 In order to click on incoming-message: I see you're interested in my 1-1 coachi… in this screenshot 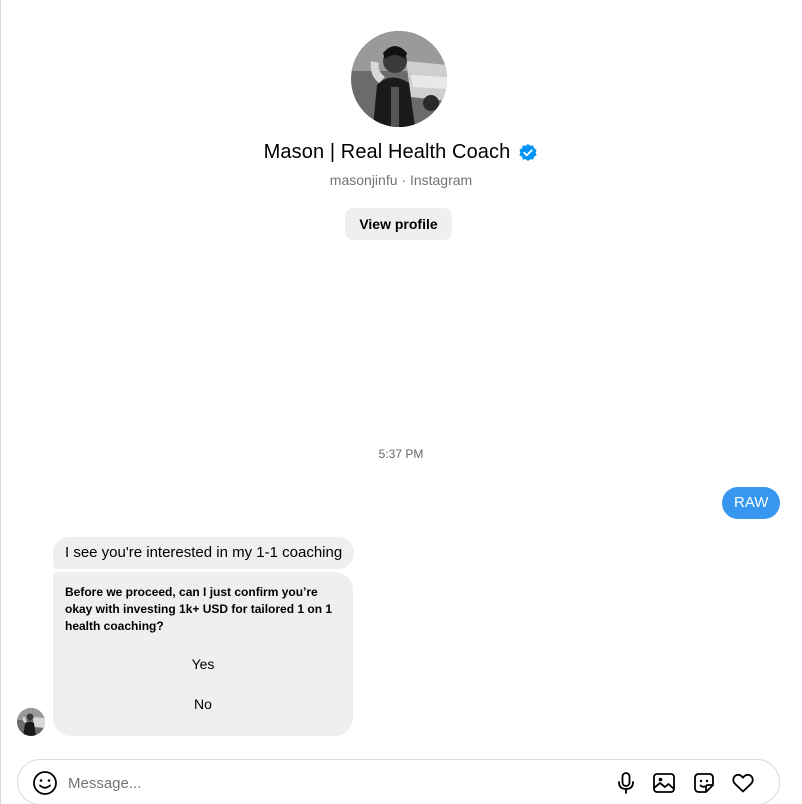, I will do `click(204, 553)`.